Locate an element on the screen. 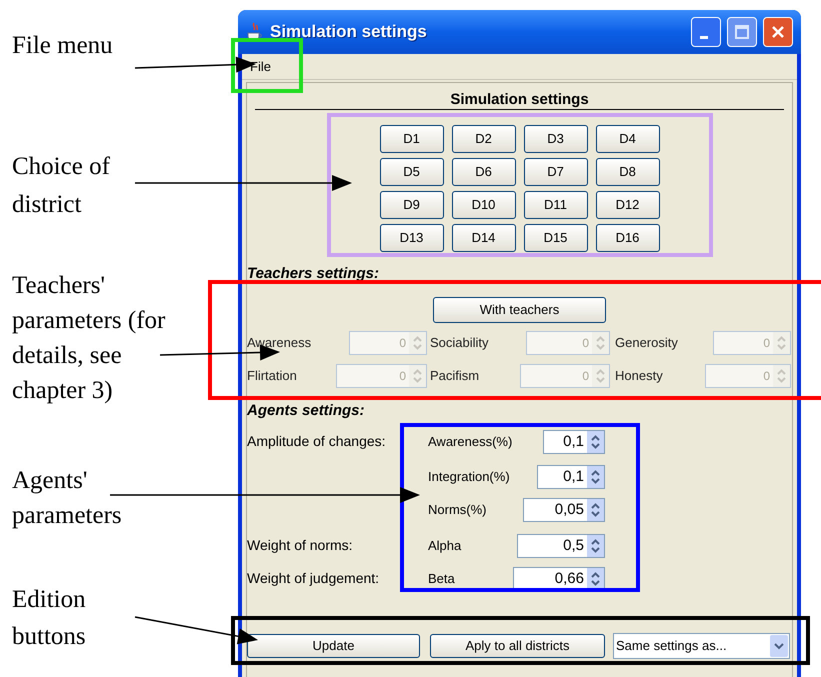  callout-label: Edition buttons is located at coordinates (49, 618).